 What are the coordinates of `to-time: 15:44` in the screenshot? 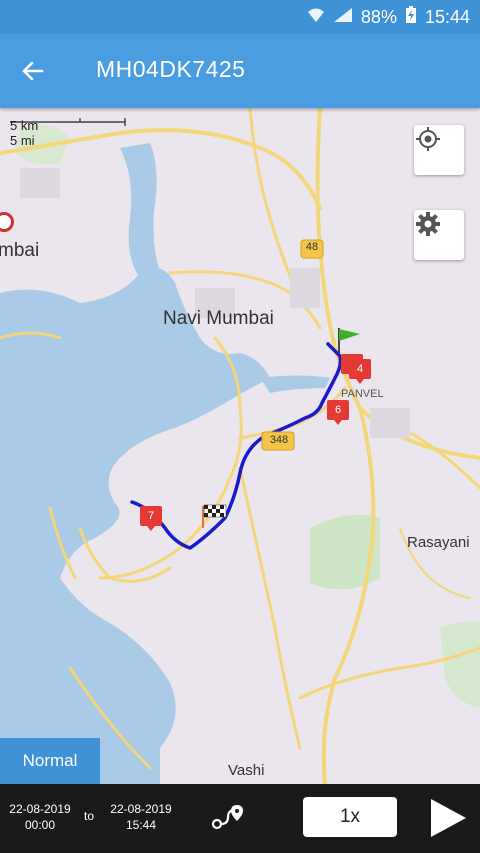 It's located at (141, 825).